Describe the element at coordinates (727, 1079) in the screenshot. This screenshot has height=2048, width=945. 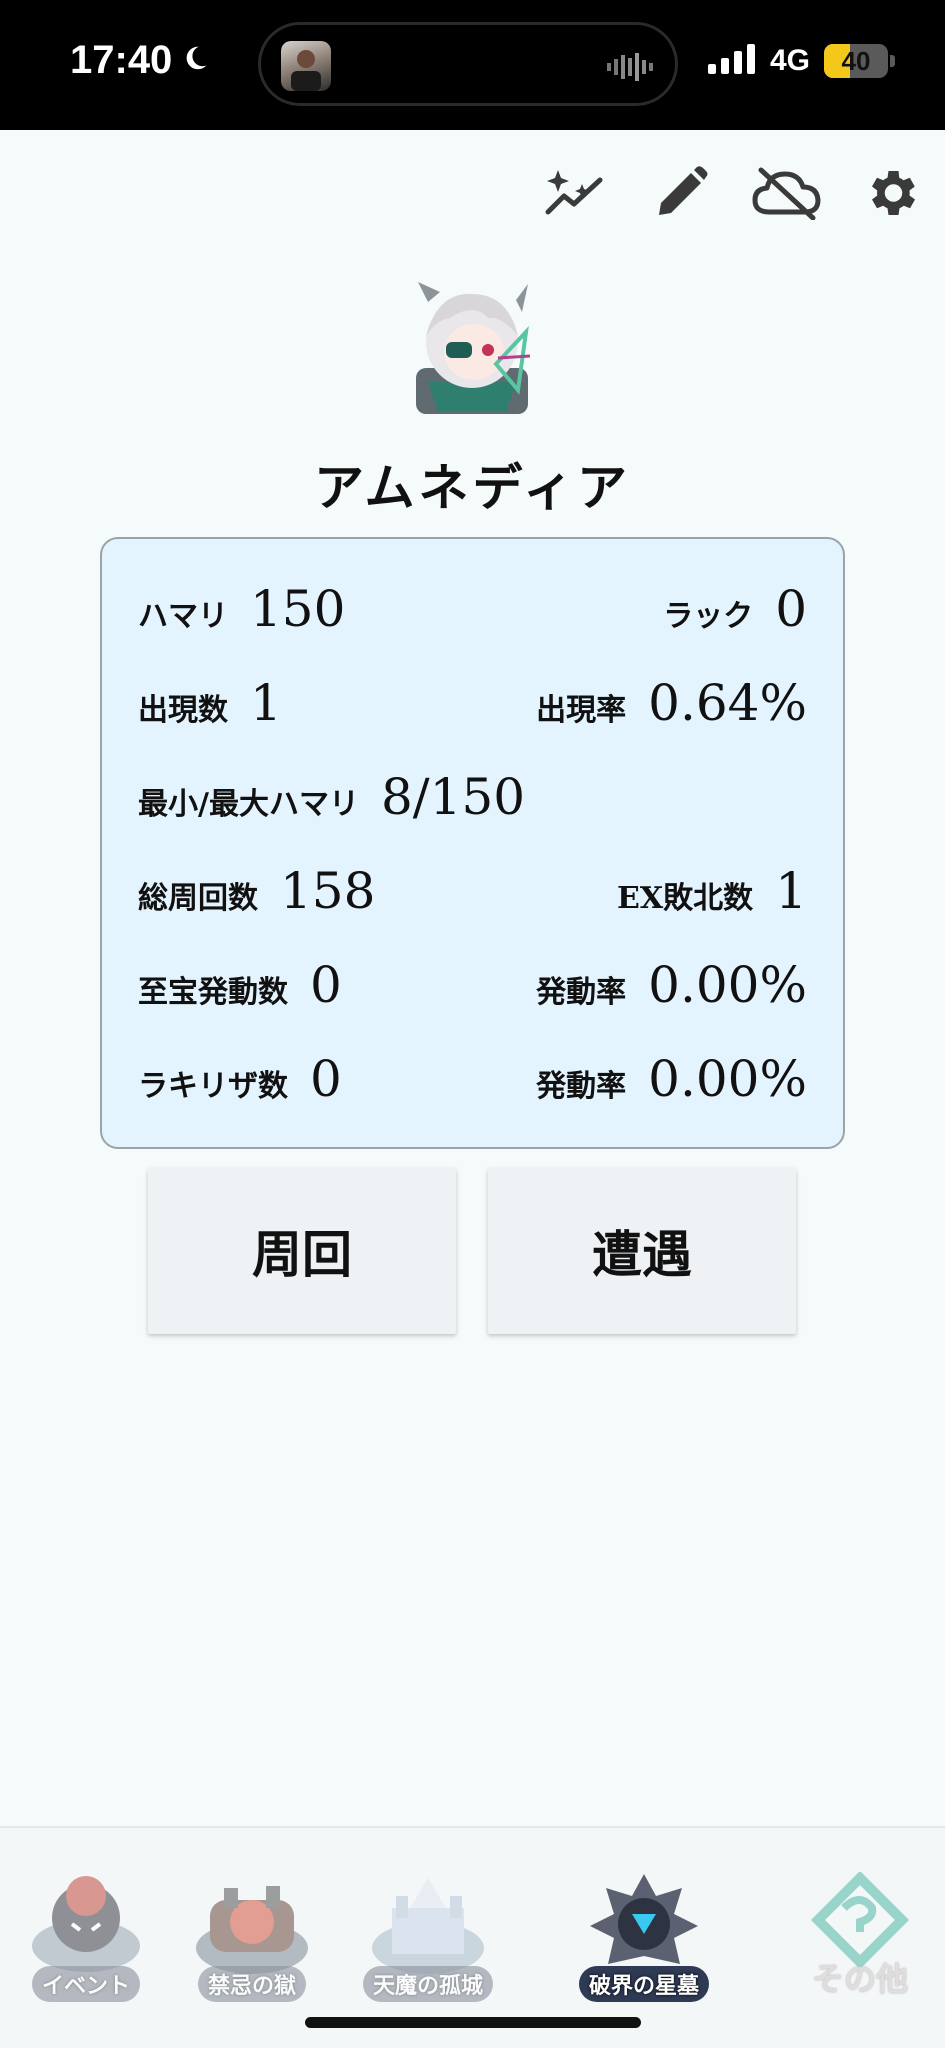
I see `rakiriza-rate-value: 0.00%` at that location.